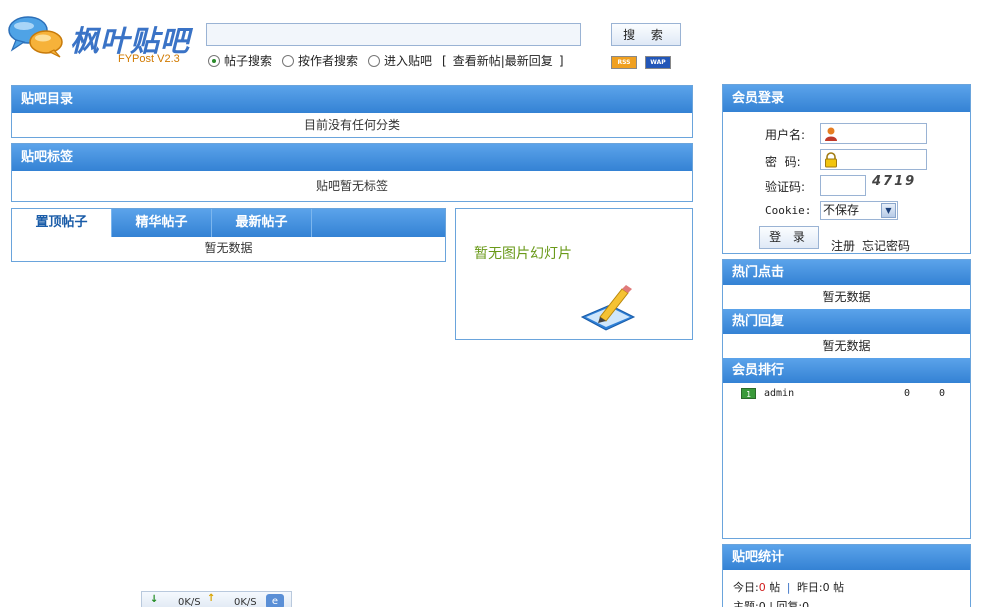  I want to click on hot-panel: 热门点击 暂无数据 热门回复 暂无数据 会员排行 1 admin 0 0, so click(846, 399).